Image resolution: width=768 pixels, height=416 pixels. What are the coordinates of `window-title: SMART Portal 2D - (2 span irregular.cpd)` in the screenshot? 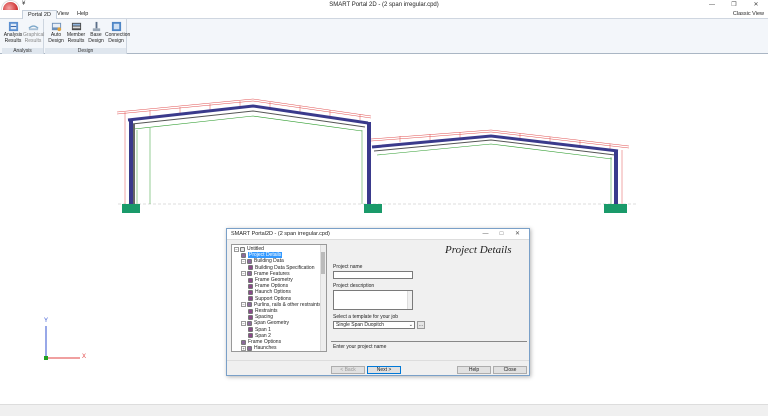 It's located at (384, 5).